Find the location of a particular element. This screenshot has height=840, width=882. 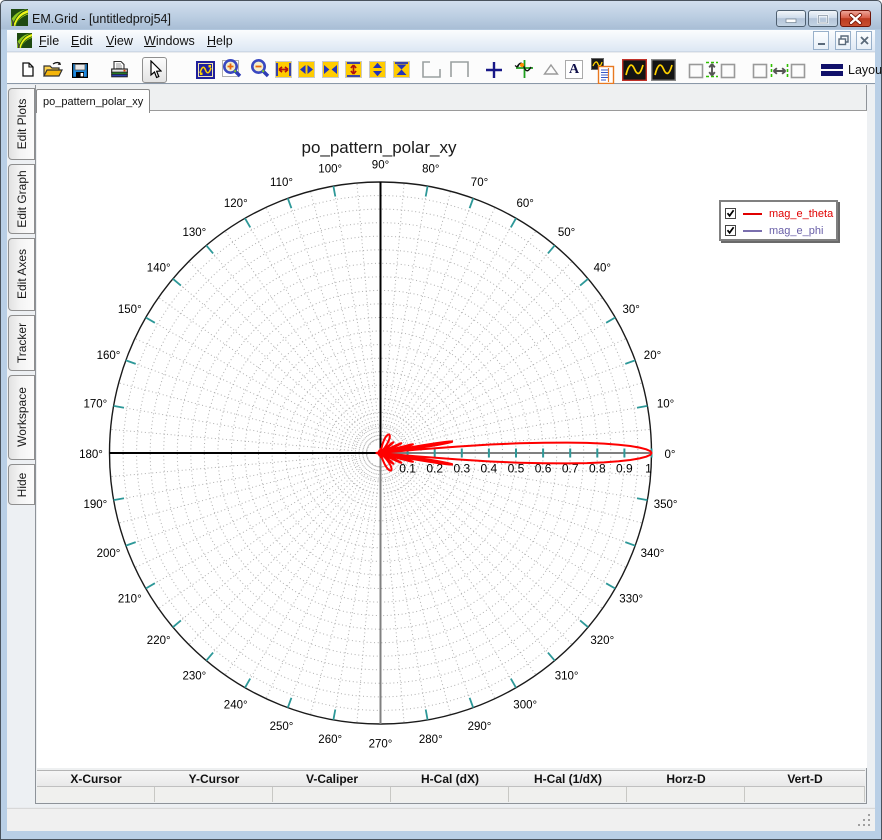

svg-text: 0.3 is located at coordinates (461, 469).